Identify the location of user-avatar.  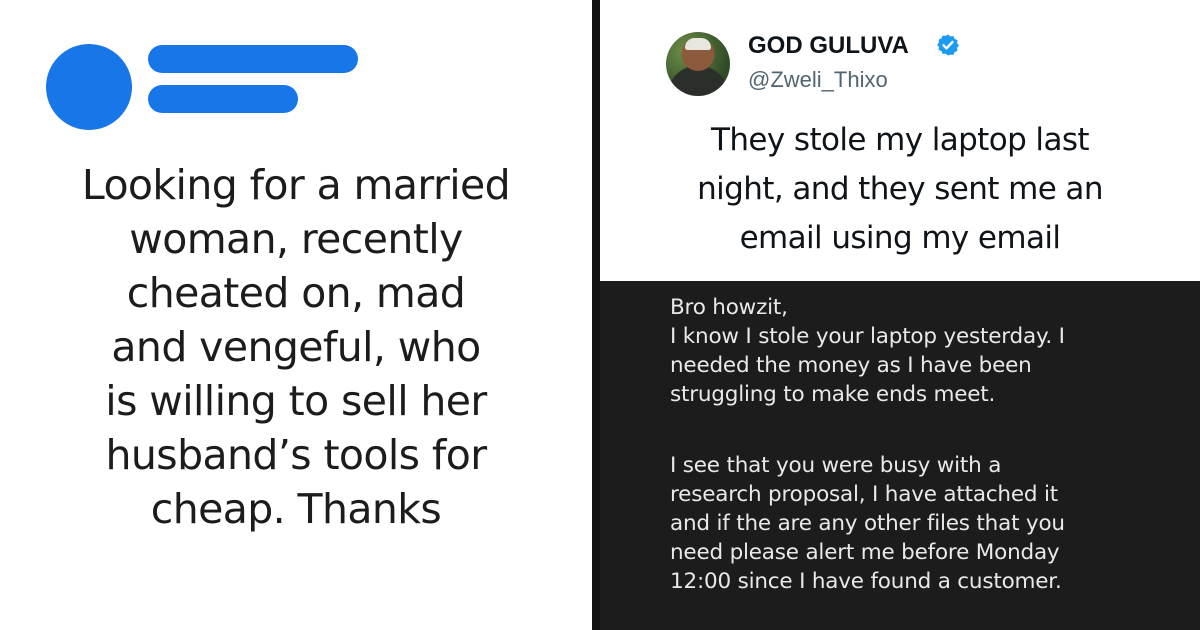
(698, 64).